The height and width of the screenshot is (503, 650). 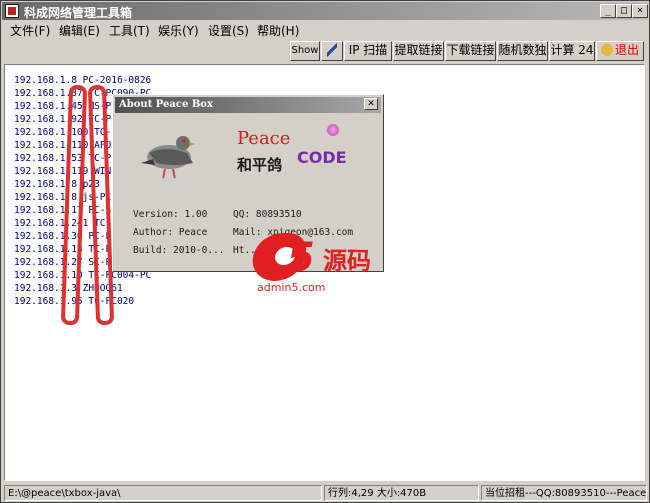 What do you see at coordinates (401, 493) in the screenshot?
I see `status-position: 行列:4,29 大小:470B` at bounding box center [401, 493].